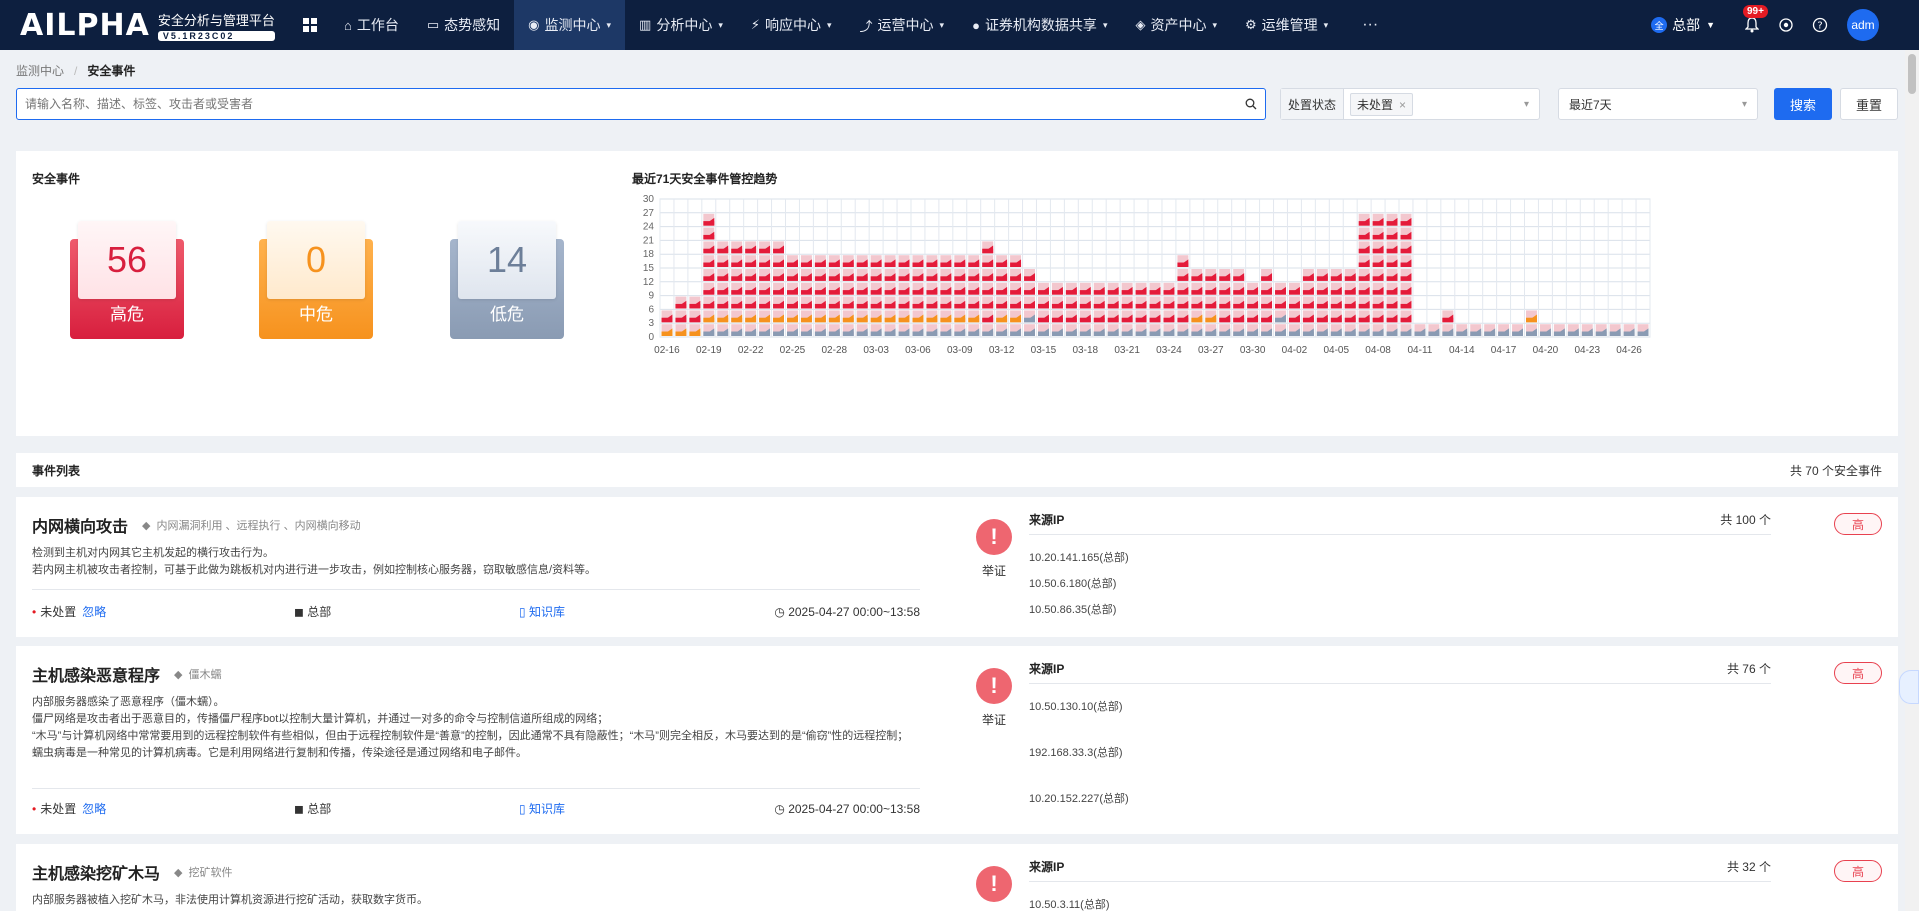 The image size is (1919, 911). I want to click on close-icon: ×, so click(1402, 105).